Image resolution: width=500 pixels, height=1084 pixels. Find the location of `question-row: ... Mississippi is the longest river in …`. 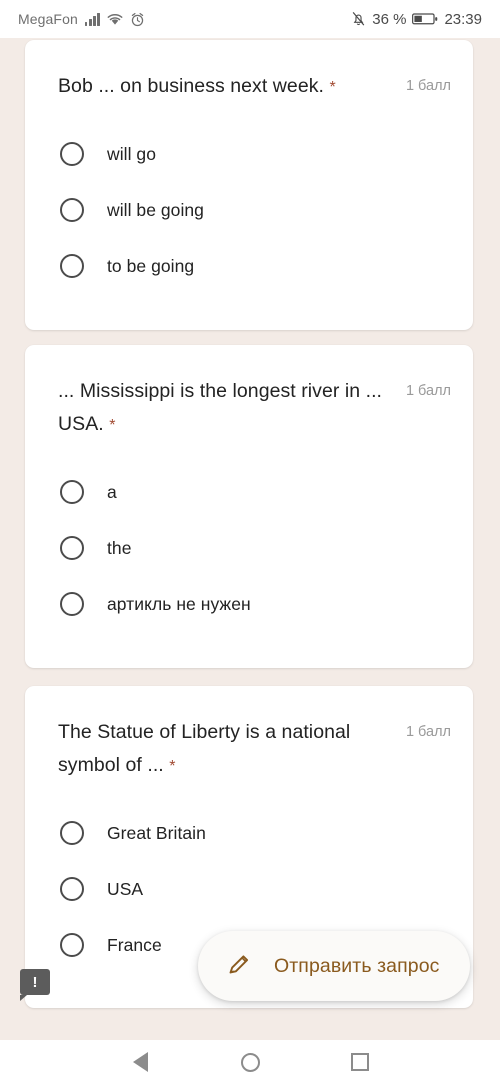

question-row: ... Mississippi is the longest river in … is located at coordinates (249, 393).